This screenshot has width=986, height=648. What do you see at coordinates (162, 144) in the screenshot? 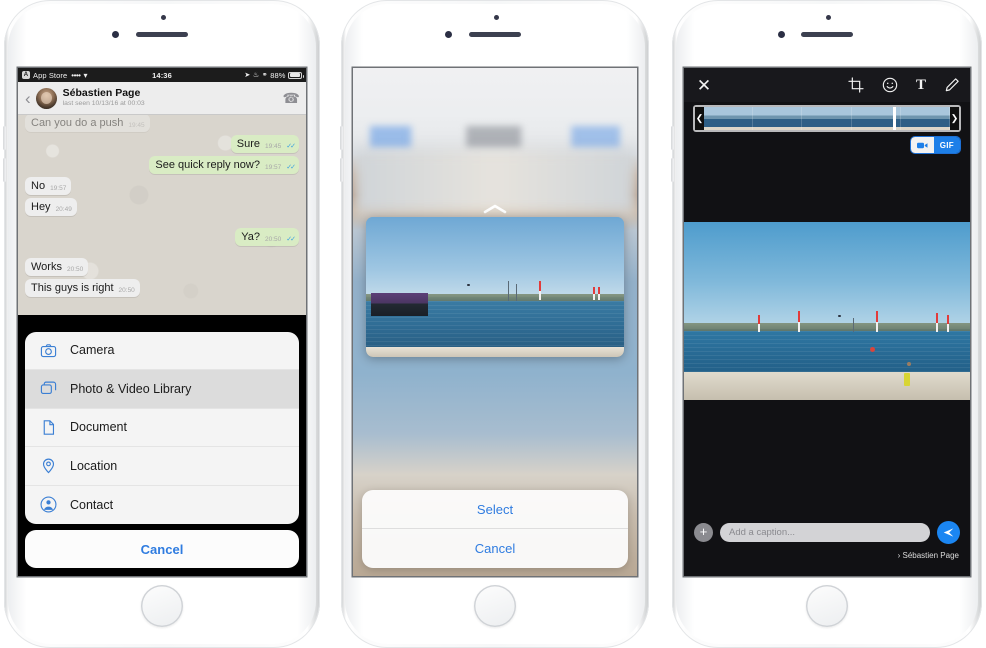
I see `table-row: Sure 19:45 ✓✓` at bounding box center [162, 144].